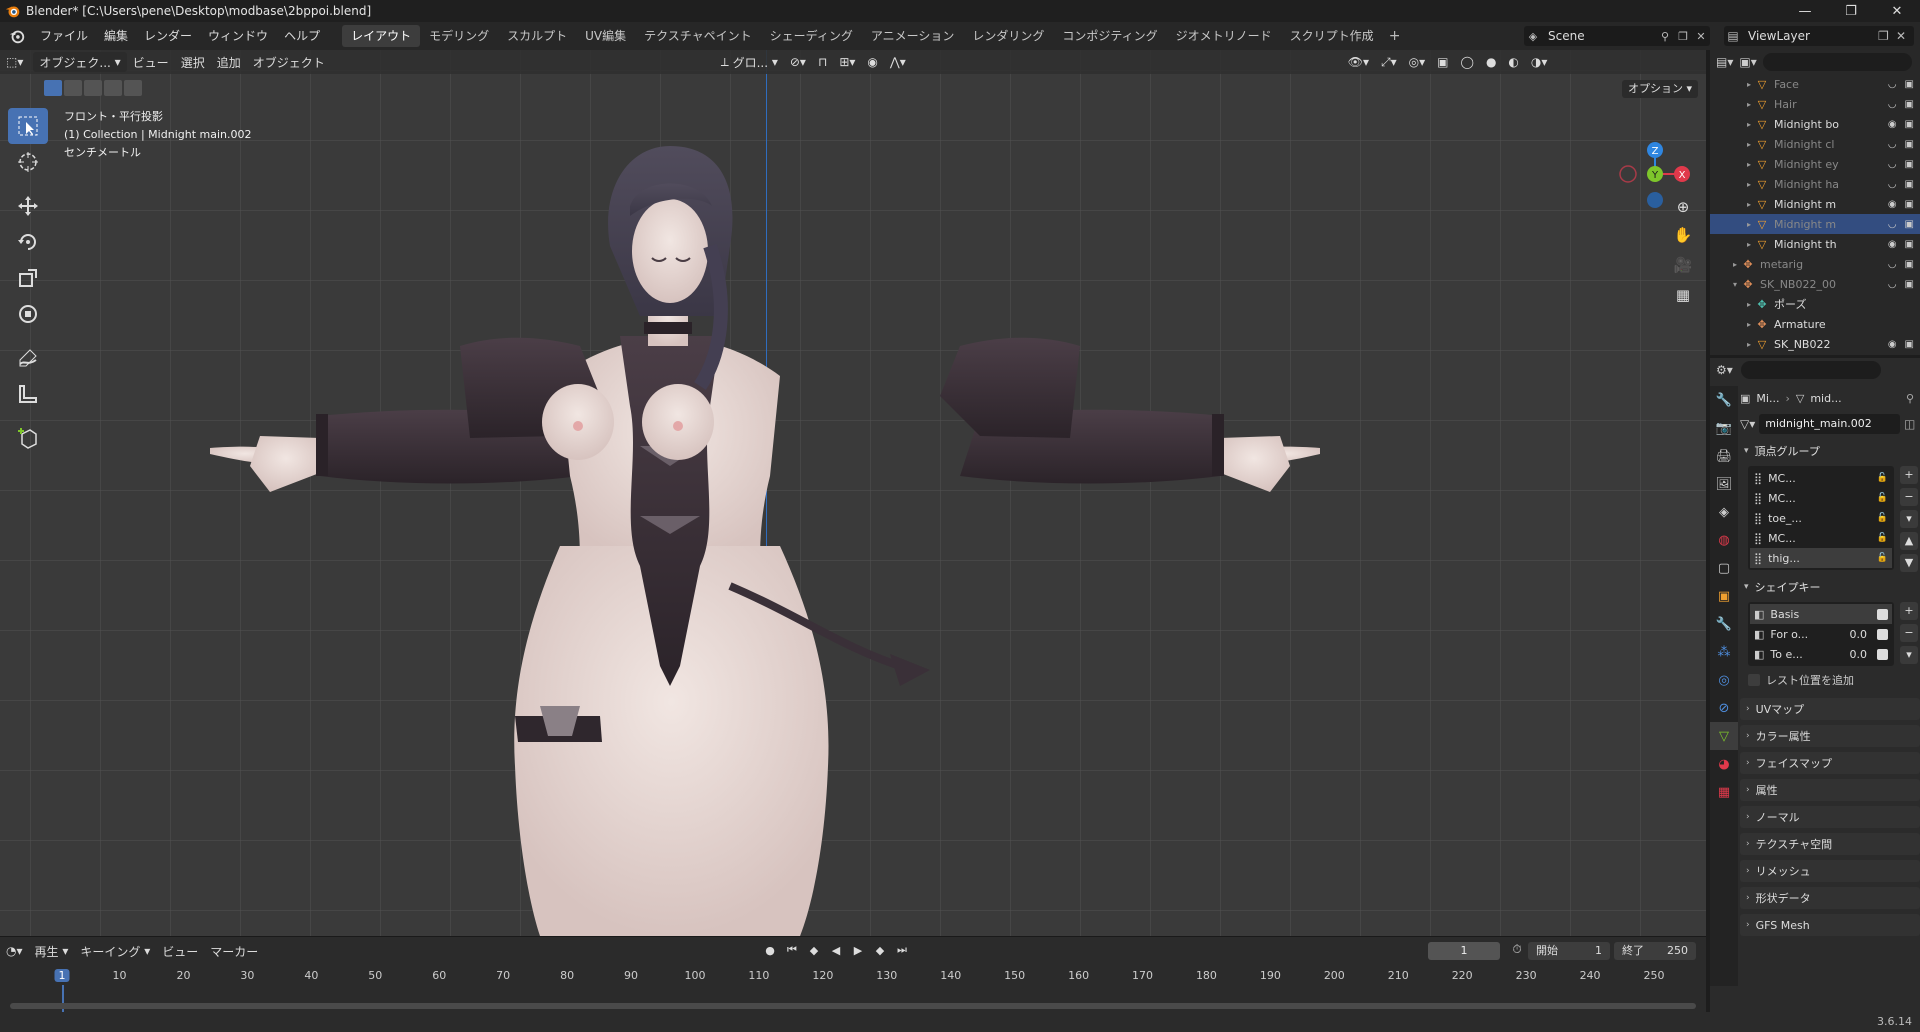  Describe the element at coordinates (1815, 344) in the screenshot. I see `outliner-row: ▸ ▽ SK_NB022 ◉ ▣` at that location.